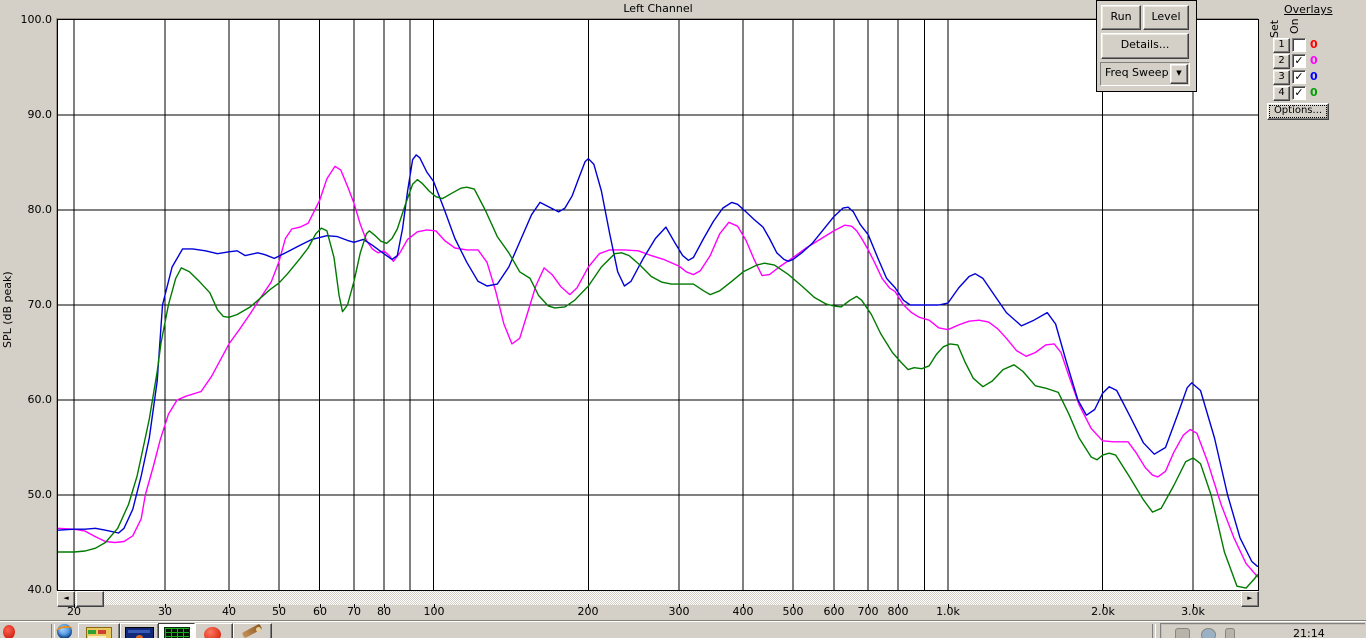 This screenshot has width=1366, height=638. I want to click on taskbar-button-window, so click(139, 630).